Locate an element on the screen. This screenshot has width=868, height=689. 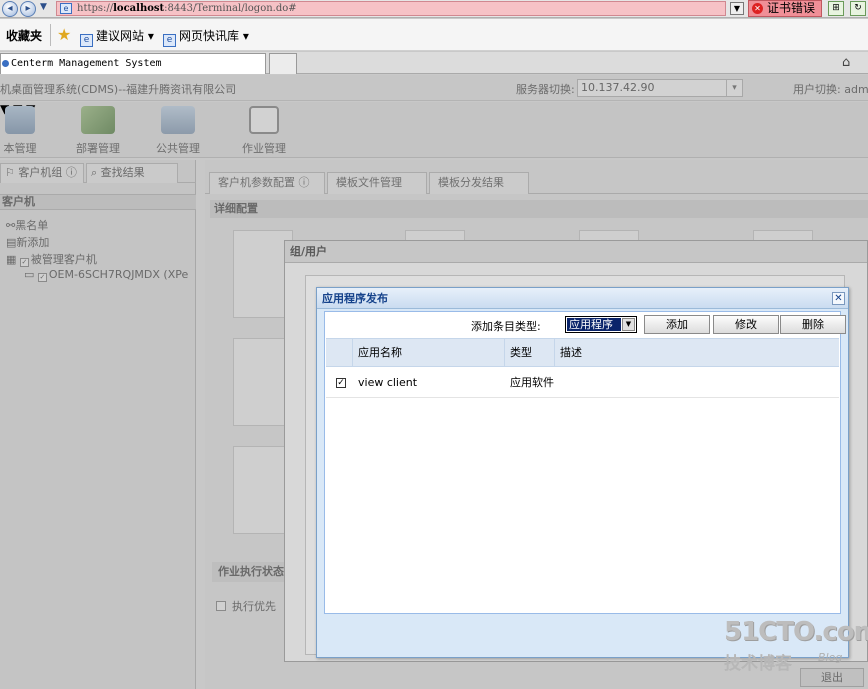
cell-app-name: view client is located at coordinates (388, 382).